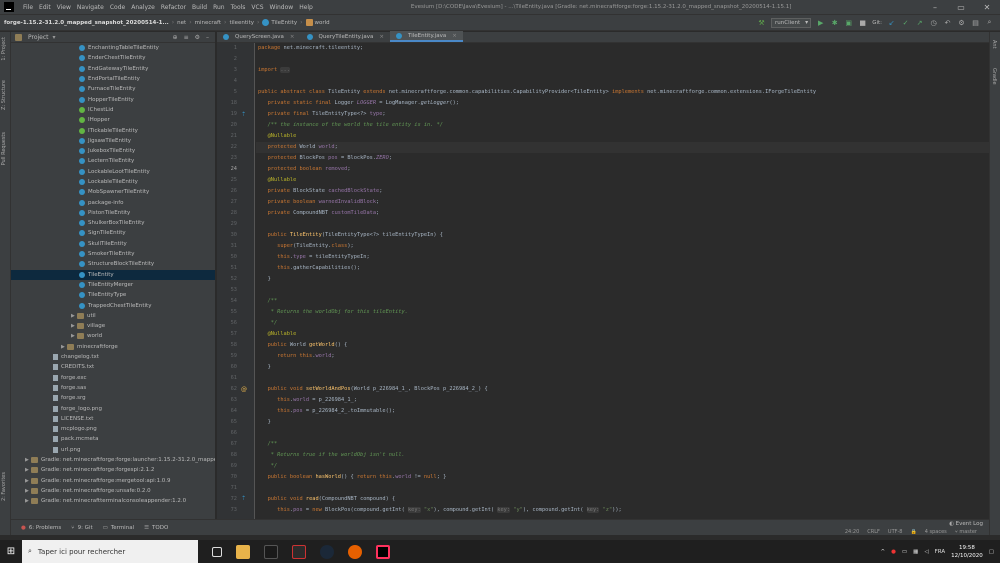  I want to click on taskbar-search: ⌕ Taper ici pour rechercher, so click(110, 551).